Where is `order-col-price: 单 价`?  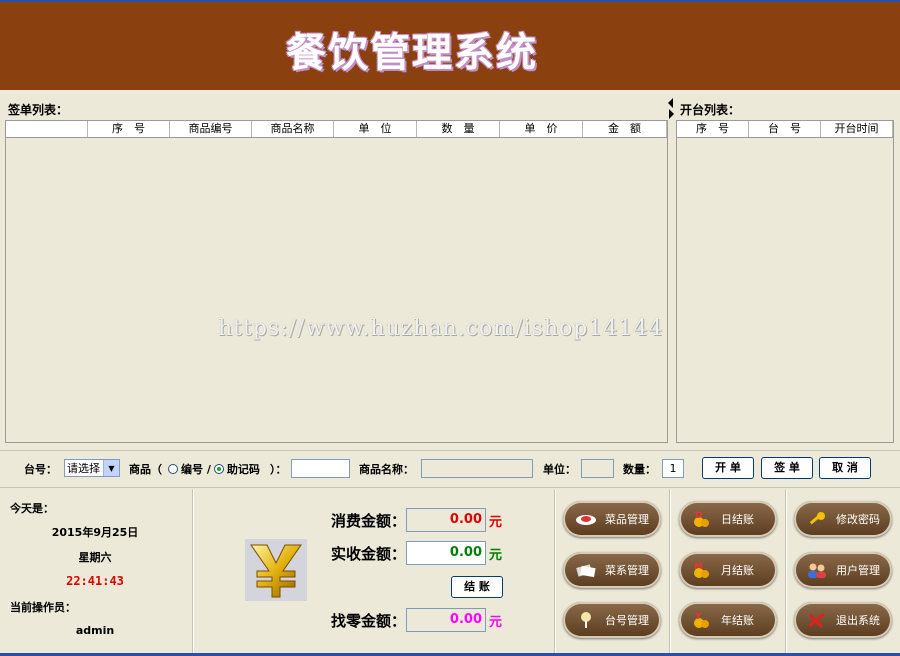
order-col-price: 单 价 is located at coordinates (541, 129).